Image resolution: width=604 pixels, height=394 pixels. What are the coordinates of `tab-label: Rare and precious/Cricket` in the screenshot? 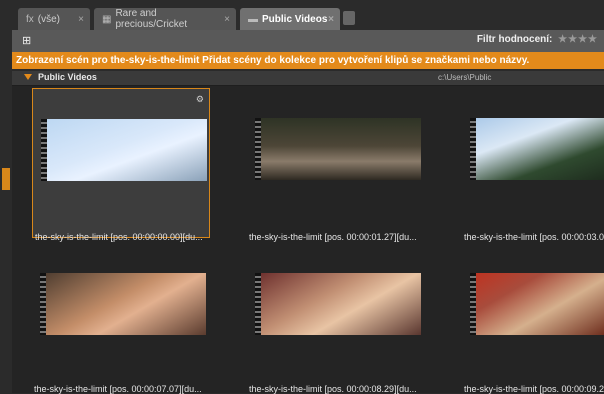 It's located at (151, 19).